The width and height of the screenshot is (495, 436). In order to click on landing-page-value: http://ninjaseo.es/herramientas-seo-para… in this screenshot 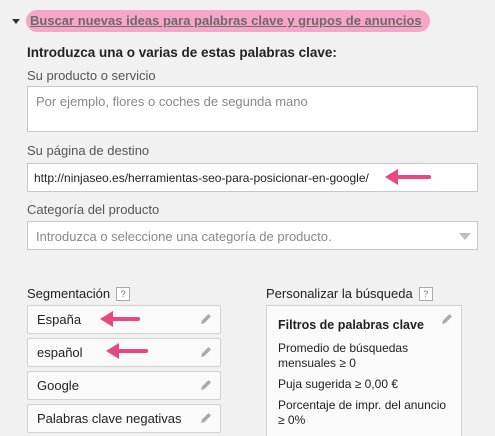, I will do `click(201, 178)`.